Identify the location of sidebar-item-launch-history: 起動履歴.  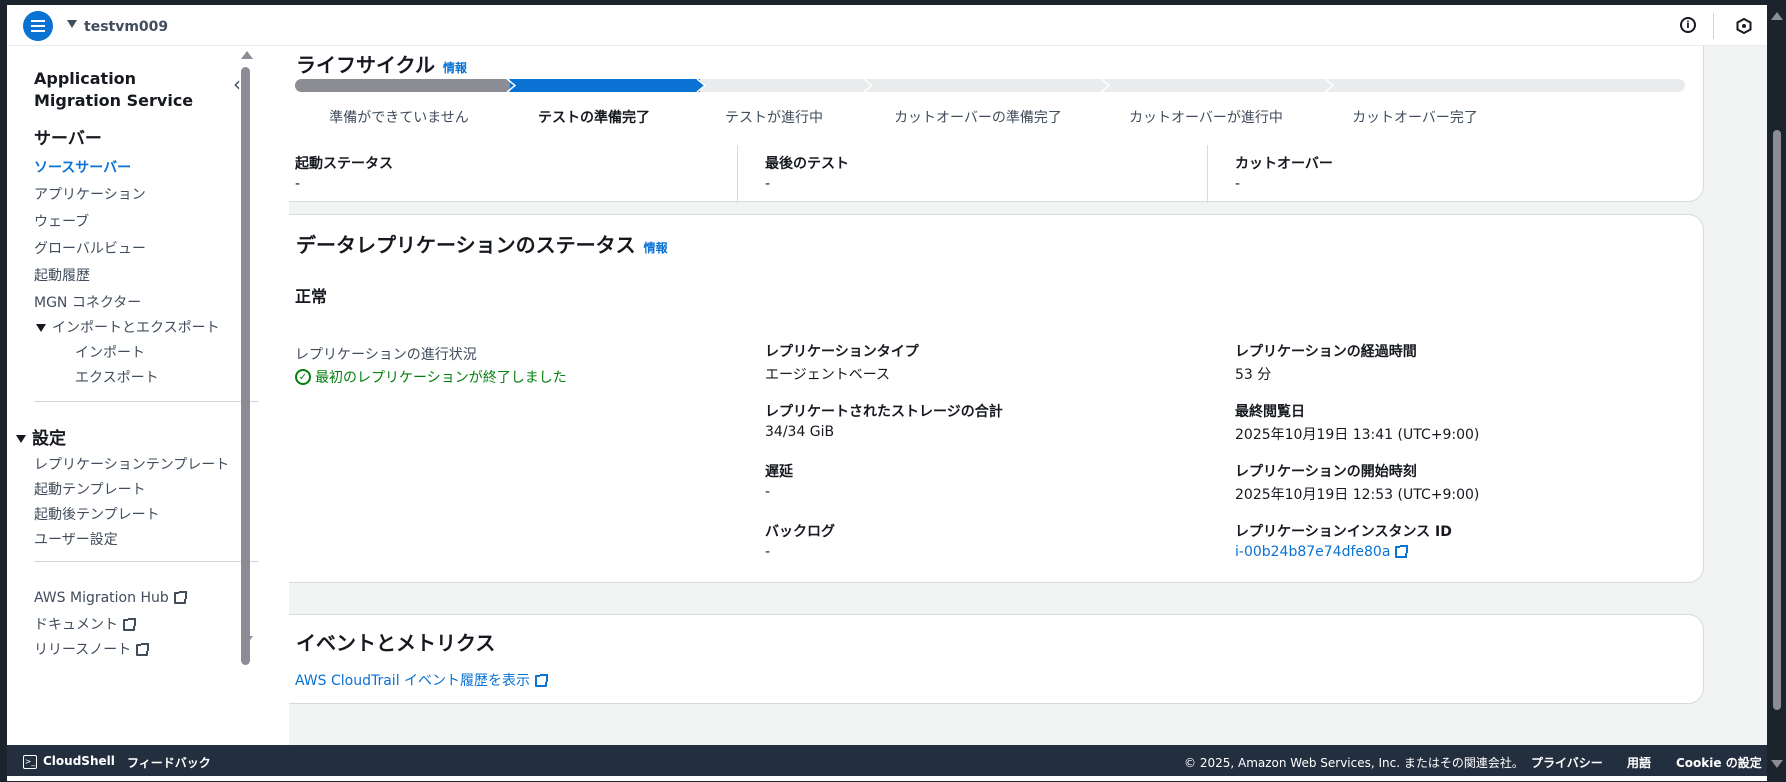
(62, 275).